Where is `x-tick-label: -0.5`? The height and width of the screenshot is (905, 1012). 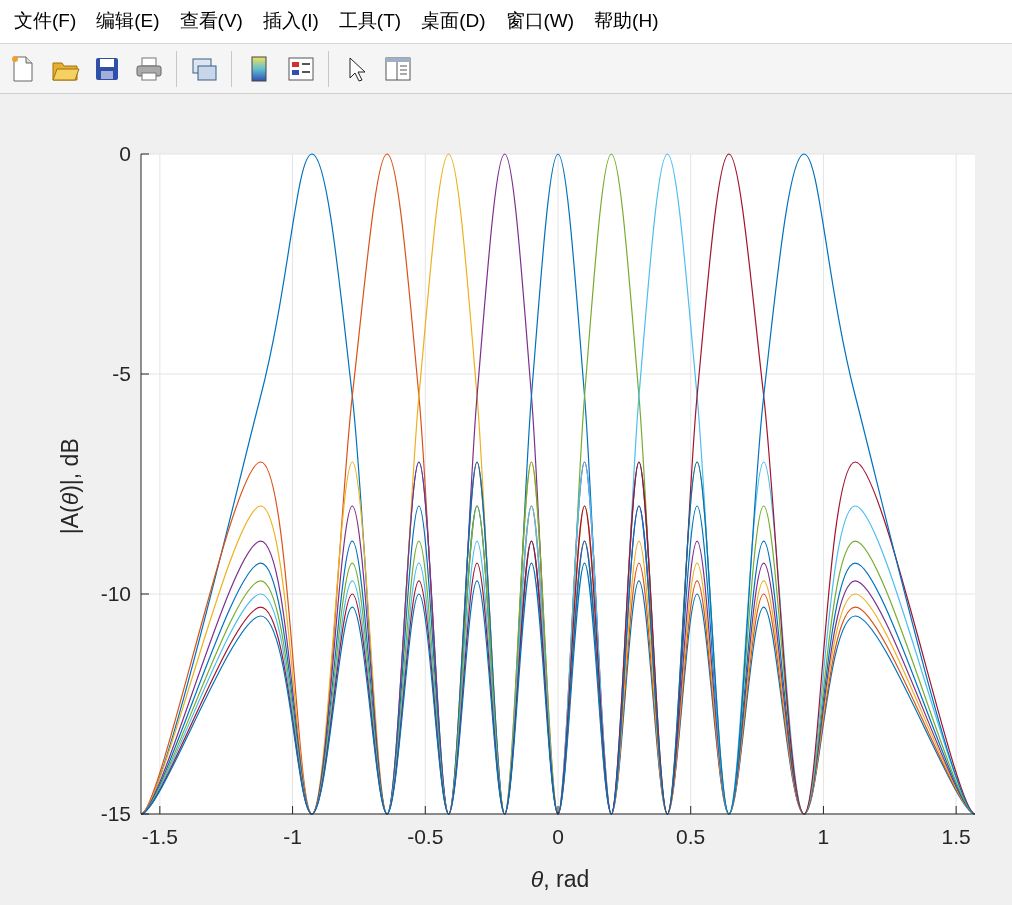
x-tick-label: -0.5 is located at coordinates (425, 836).